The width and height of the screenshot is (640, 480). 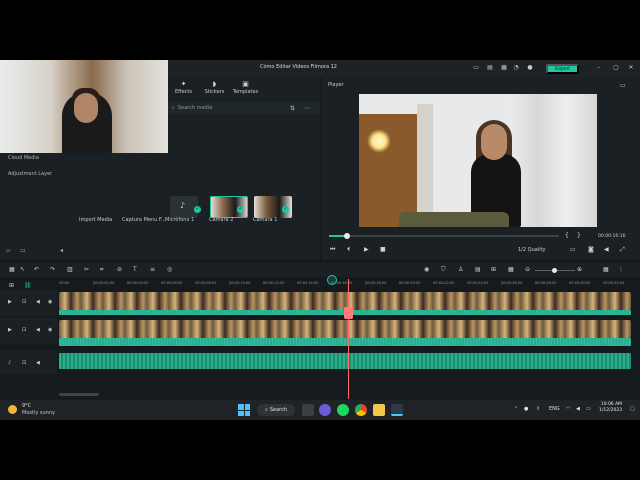 I want to click on zoom-slider-handle, so click(x=554, y=270).